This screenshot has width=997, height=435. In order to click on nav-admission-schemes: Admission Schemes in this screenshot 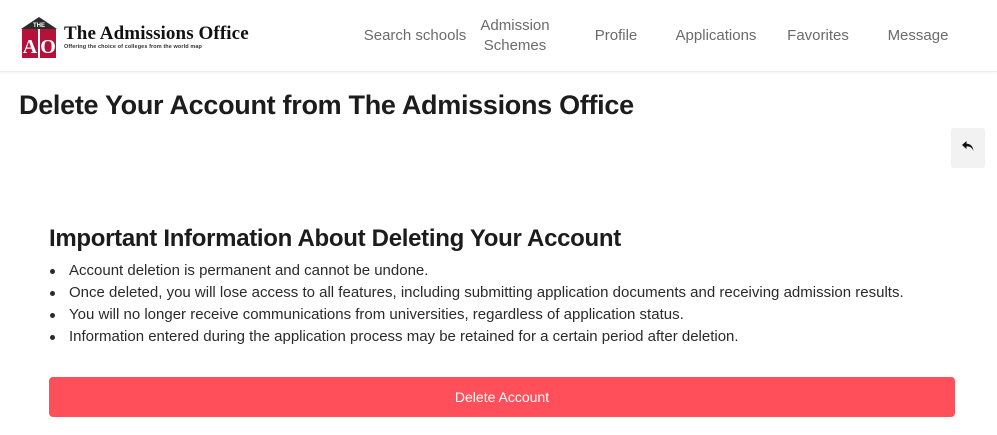, I will do `click(515, 36)`.